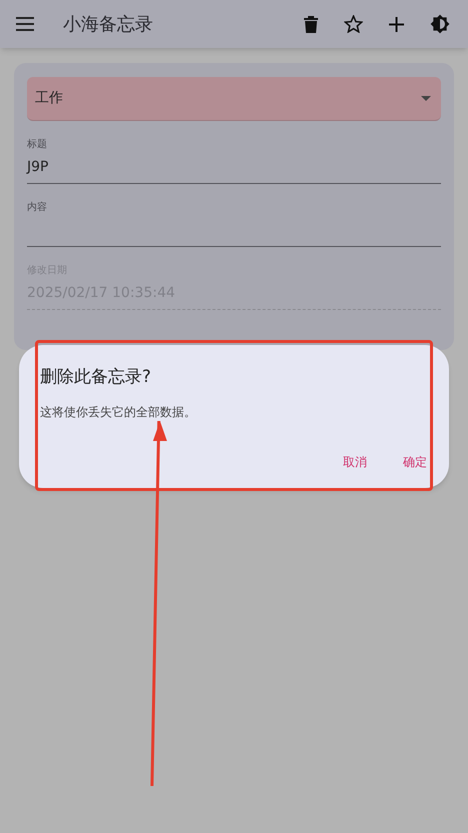 This screenshot has width=468, height=833. Describe the element at coordinates (311, 24) in the screenshot. I see `trash-icon` at that location.